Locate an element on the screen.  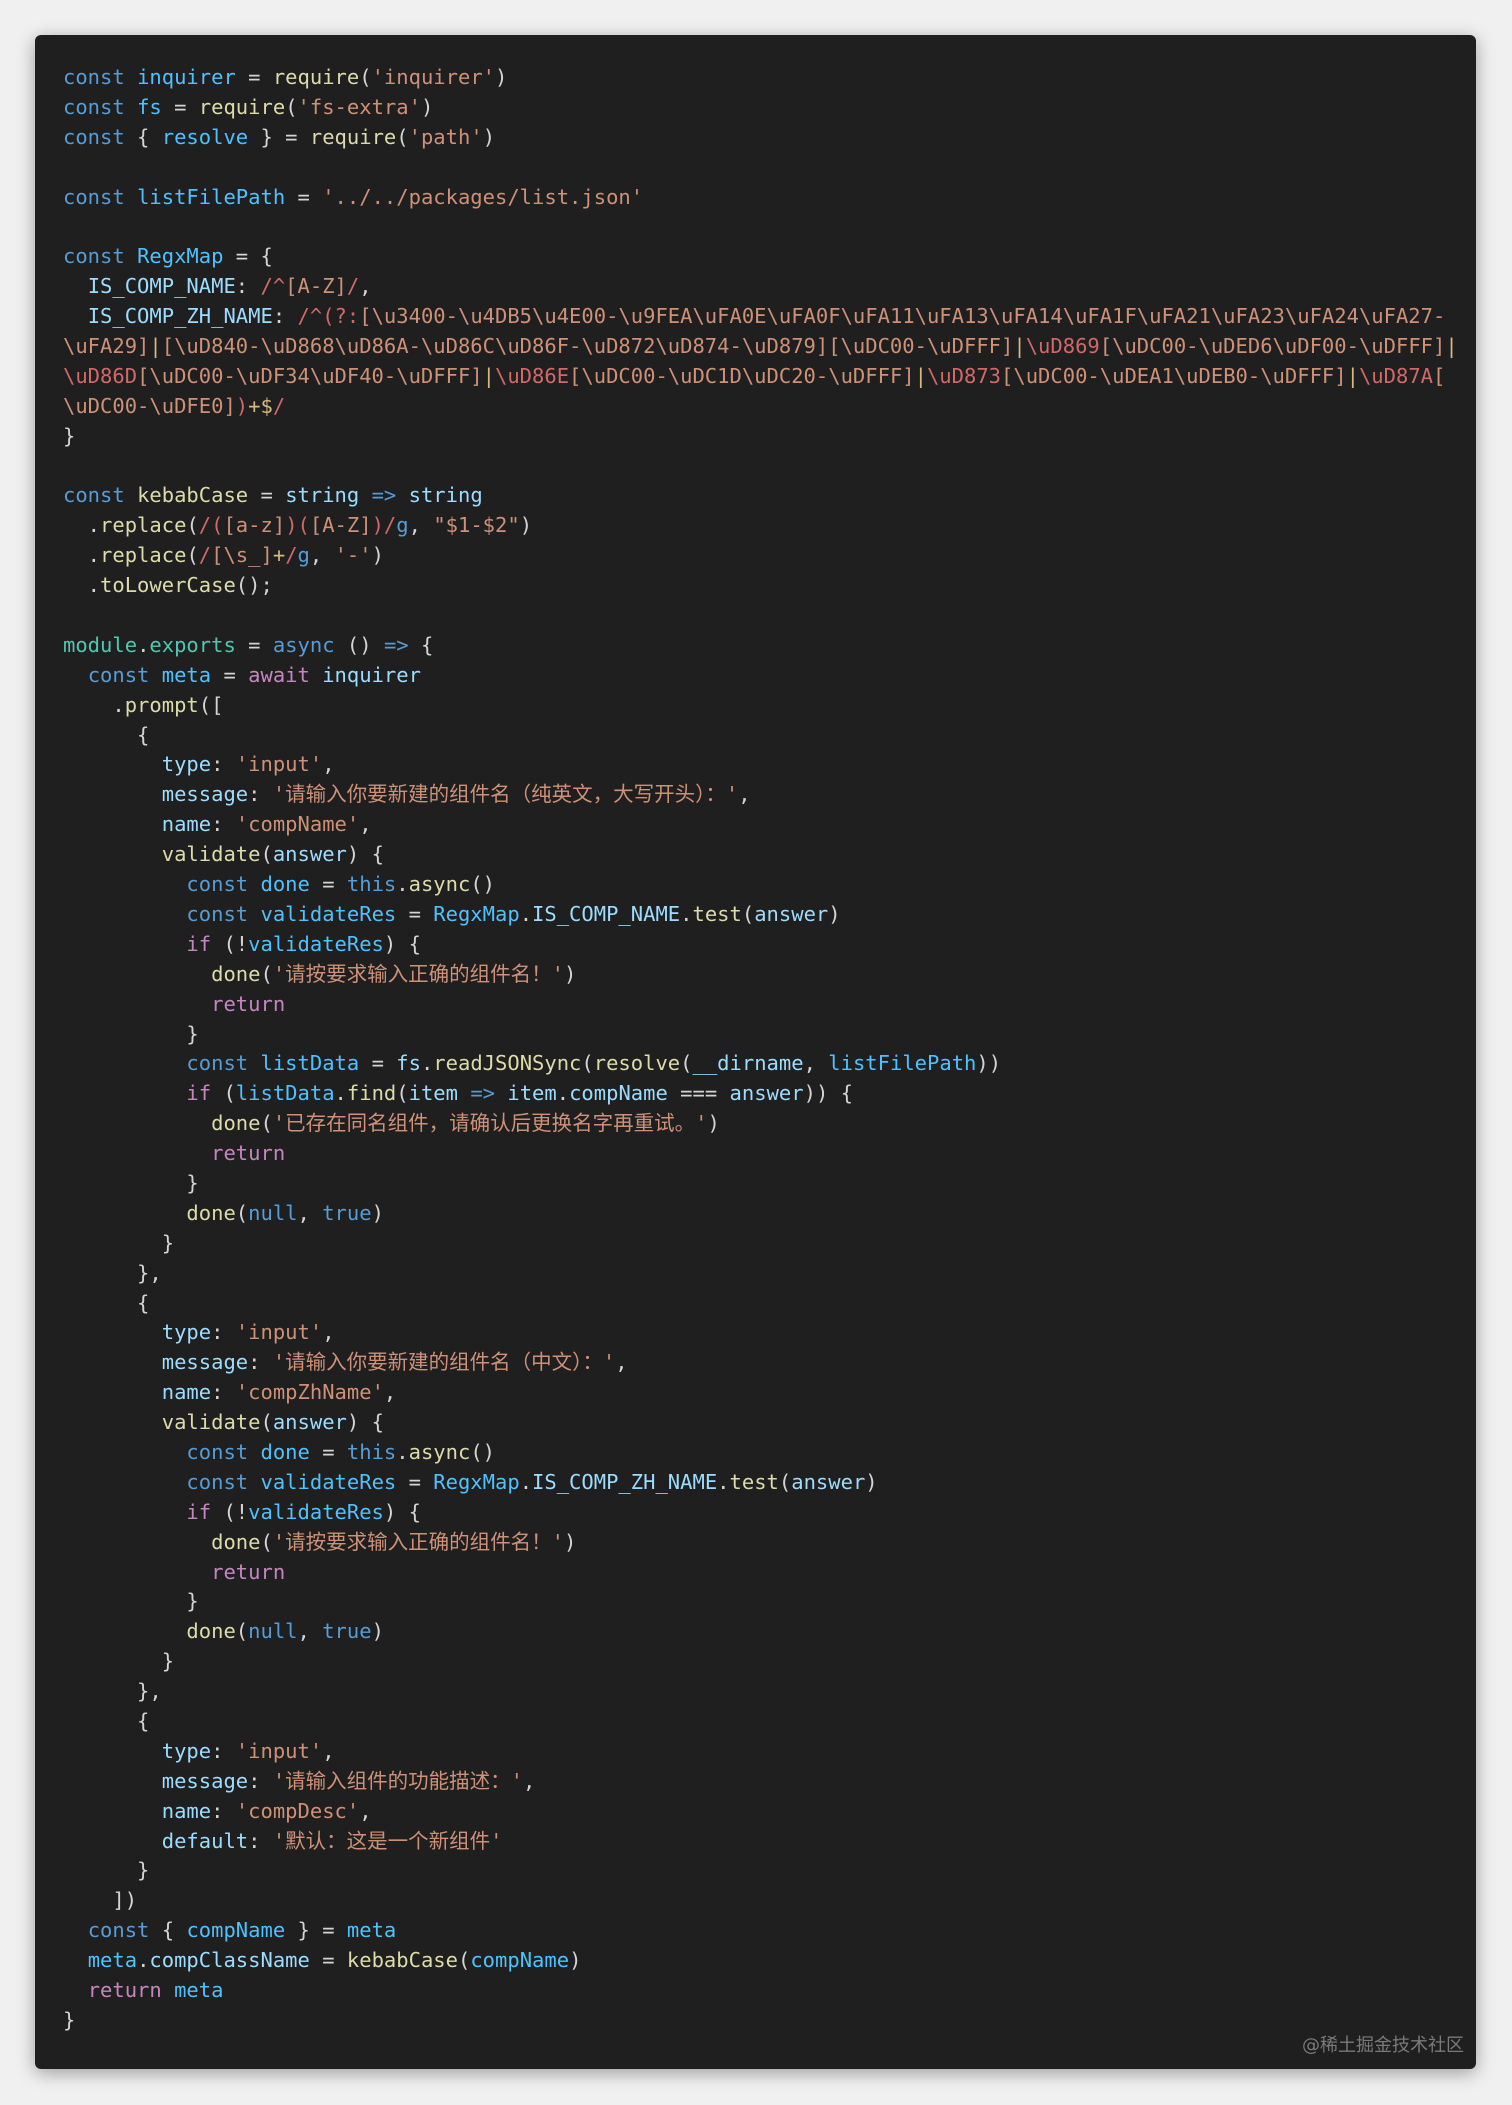
code-token: } = is located at coordinates (279, 136).